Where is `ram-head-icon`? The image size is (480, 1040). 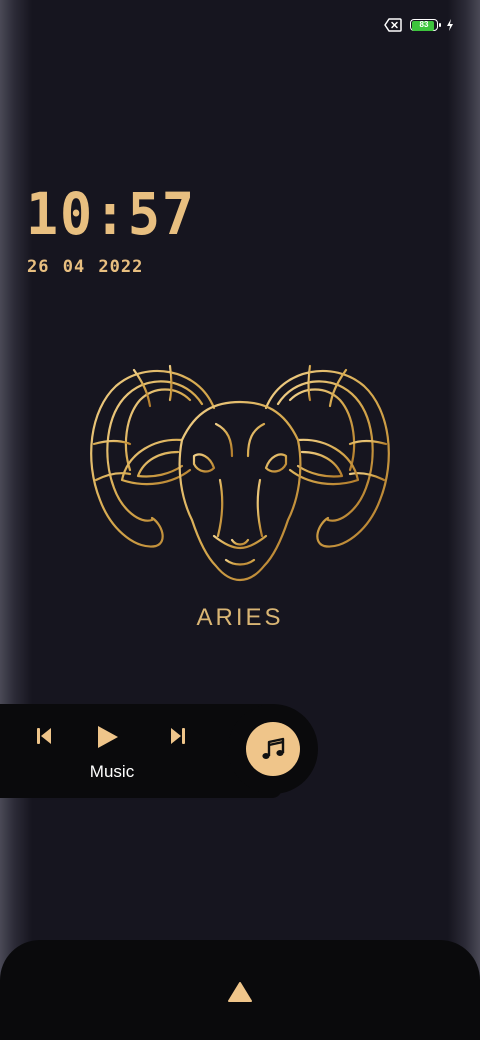
ram-head-icon is located at coordinates (240, 473).